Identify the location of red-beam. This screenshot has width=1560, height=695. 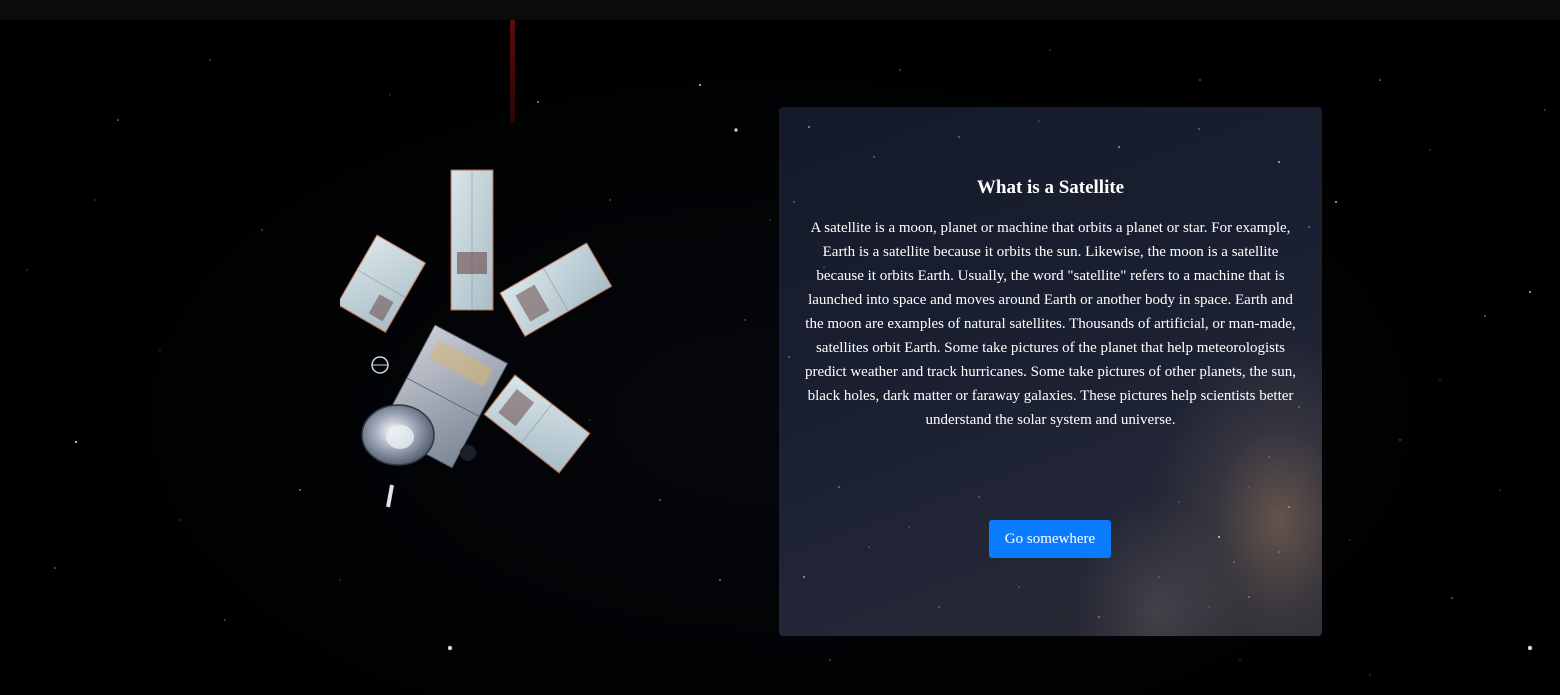
(512, 71).